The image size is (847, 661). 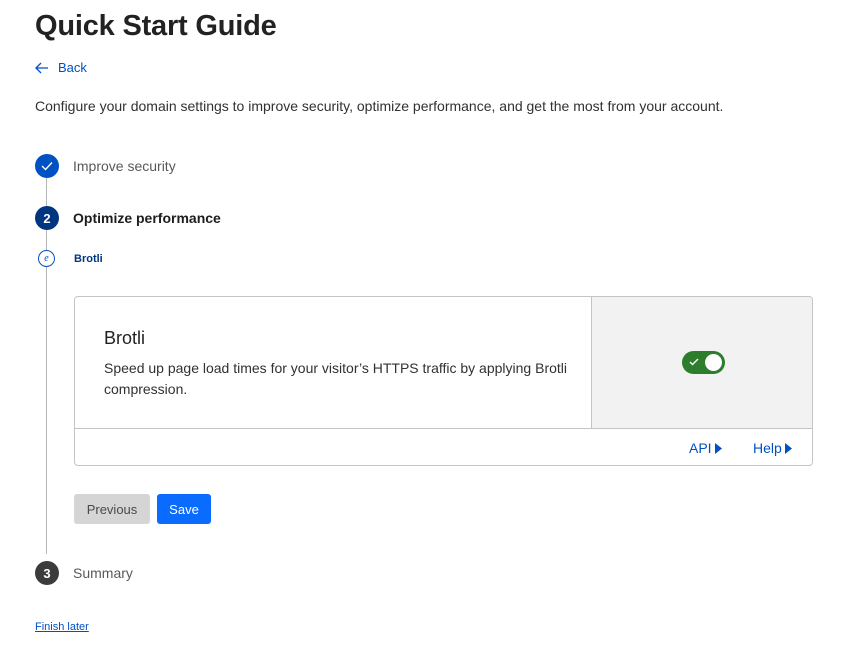 What do you see at coordinates (47, 573) in the screenshot?
I see `step-number-3: 3` at bounding box center [47, 573].